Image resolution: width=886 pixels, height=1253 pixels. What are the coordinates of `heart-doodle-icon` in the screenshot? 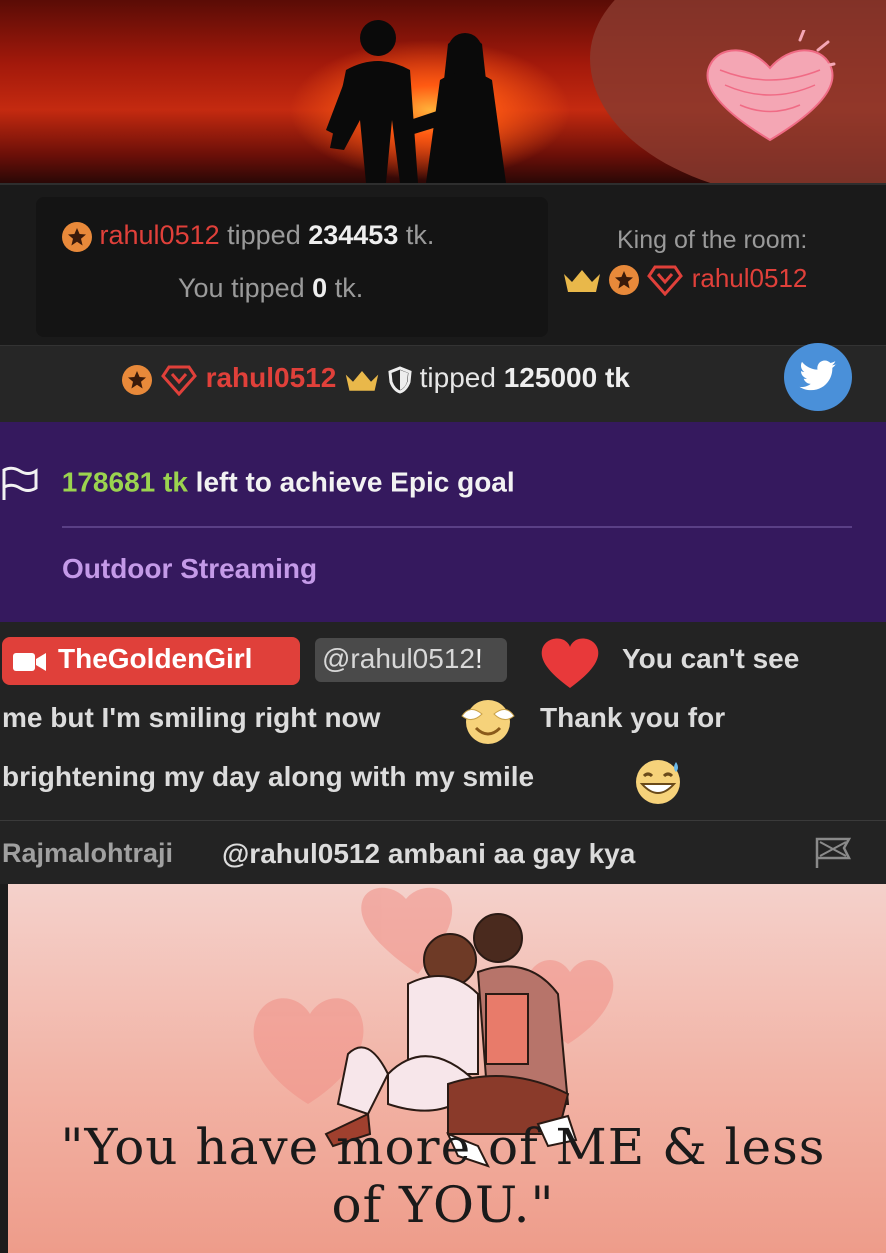 It's located at (771, 86).